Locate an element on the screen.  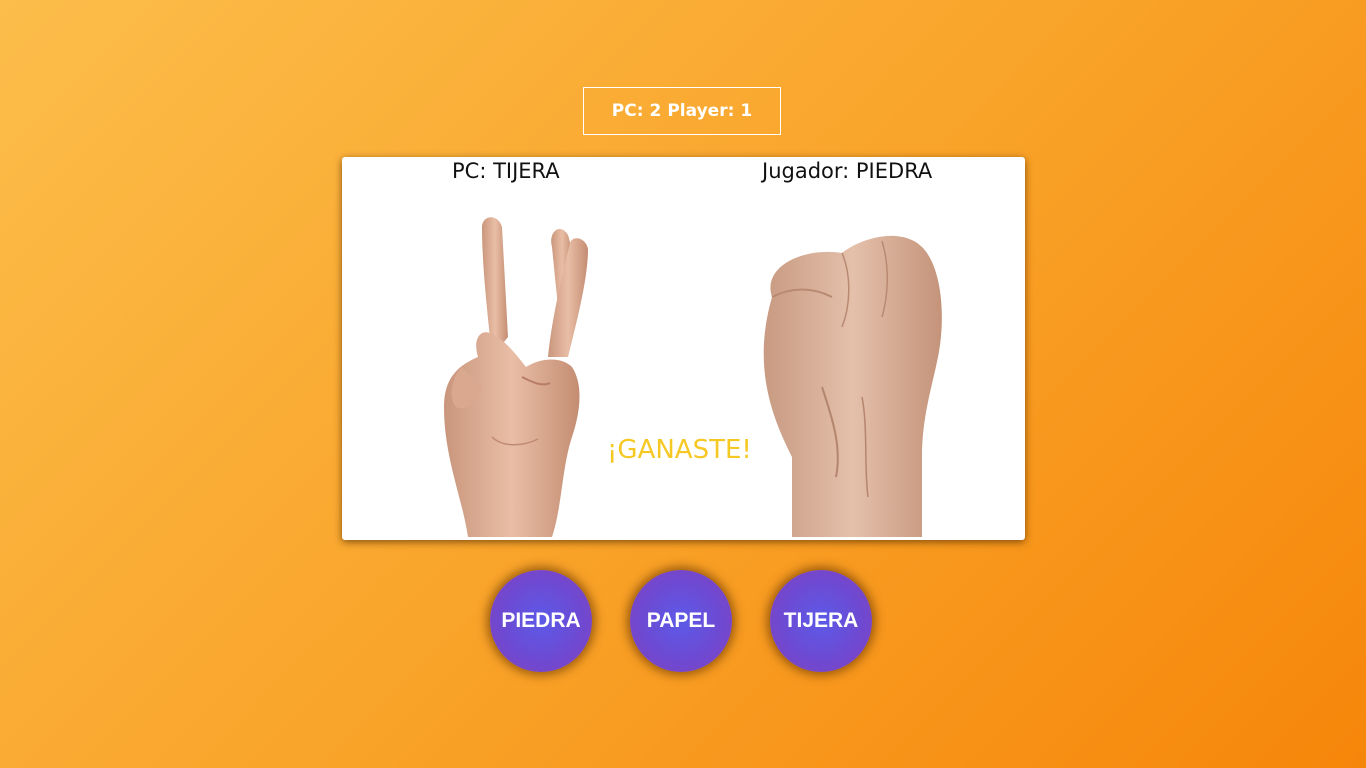
rock-button: PIEDRA is located at coordinates (541, 621).